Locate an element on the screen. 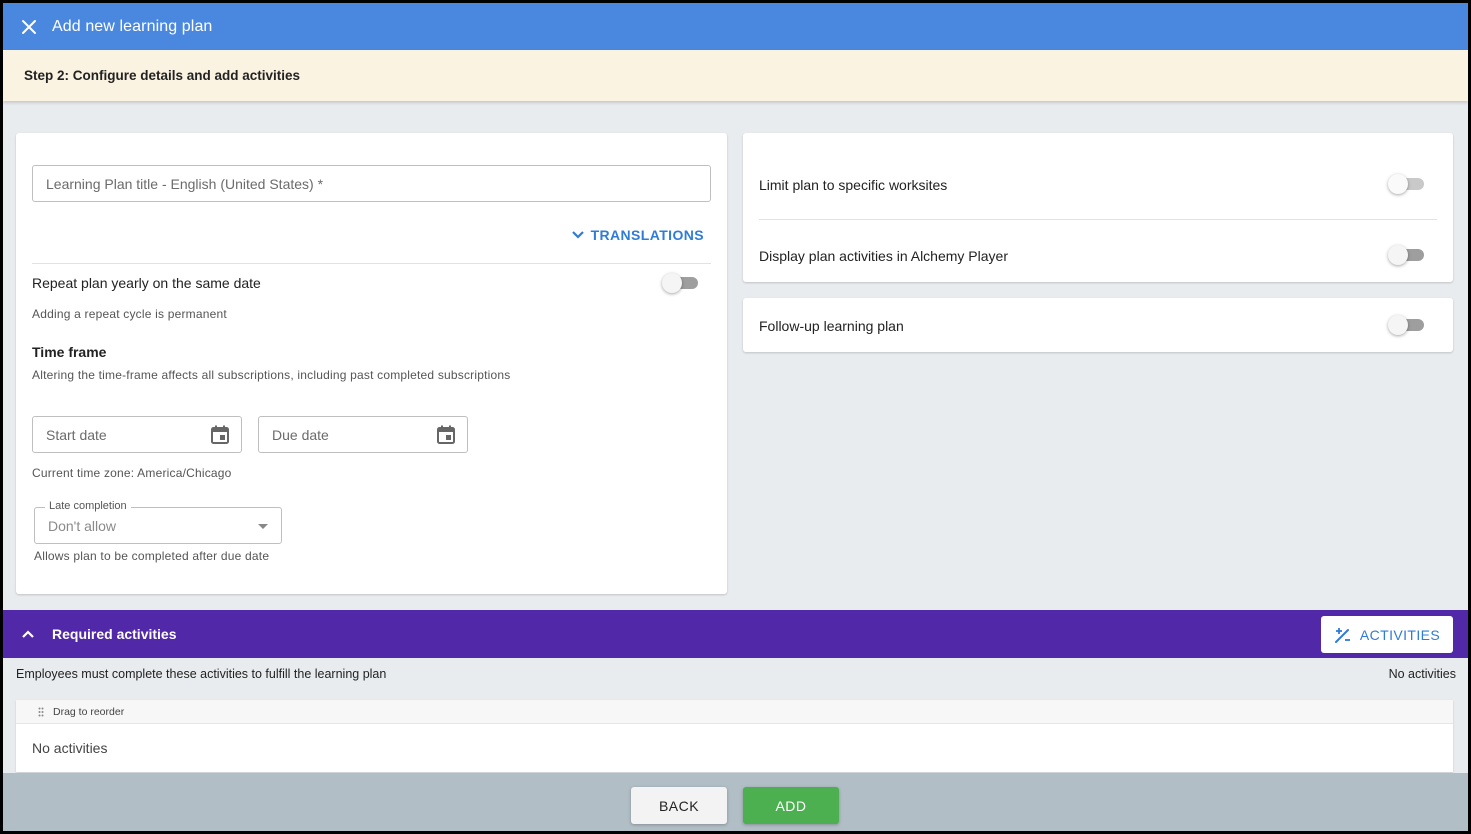 The width and height of the screenshot is (1471, 834). drag-handle-icon is located at coordinates (41, 712).